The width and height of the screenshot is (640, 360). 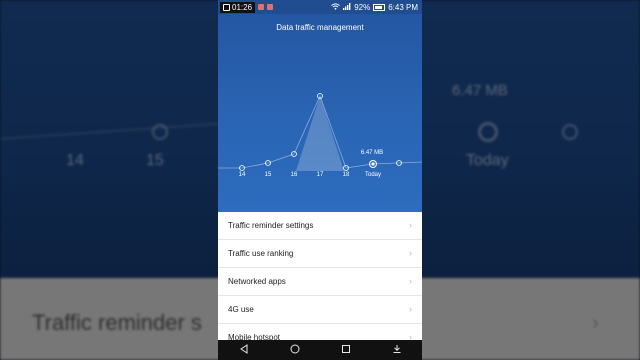 I want to click on traffic-chart: 6.47 MB 14 15 16 17 18 Today, so click(x=320, y=135).